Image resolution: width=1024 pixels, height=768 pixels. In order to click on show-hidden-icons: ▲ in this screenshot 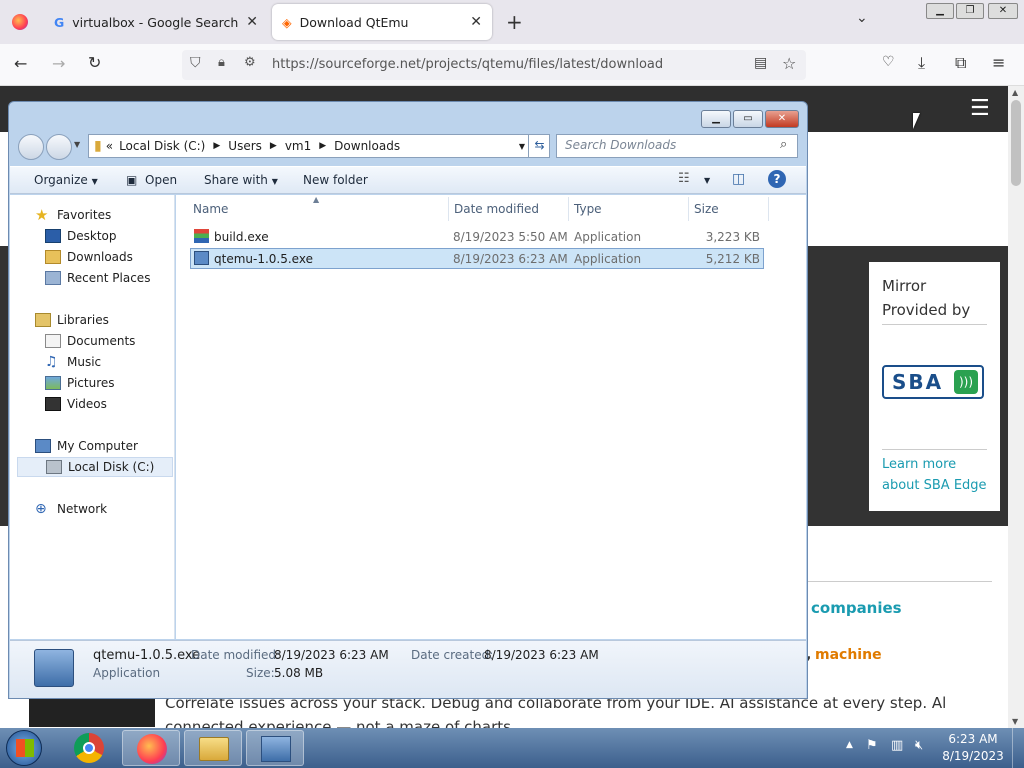, I will do `click(849, 745)`.